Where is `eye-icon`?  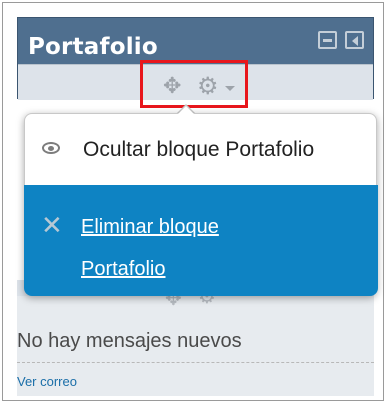 eye-icon is located at coordinates (51, 148).